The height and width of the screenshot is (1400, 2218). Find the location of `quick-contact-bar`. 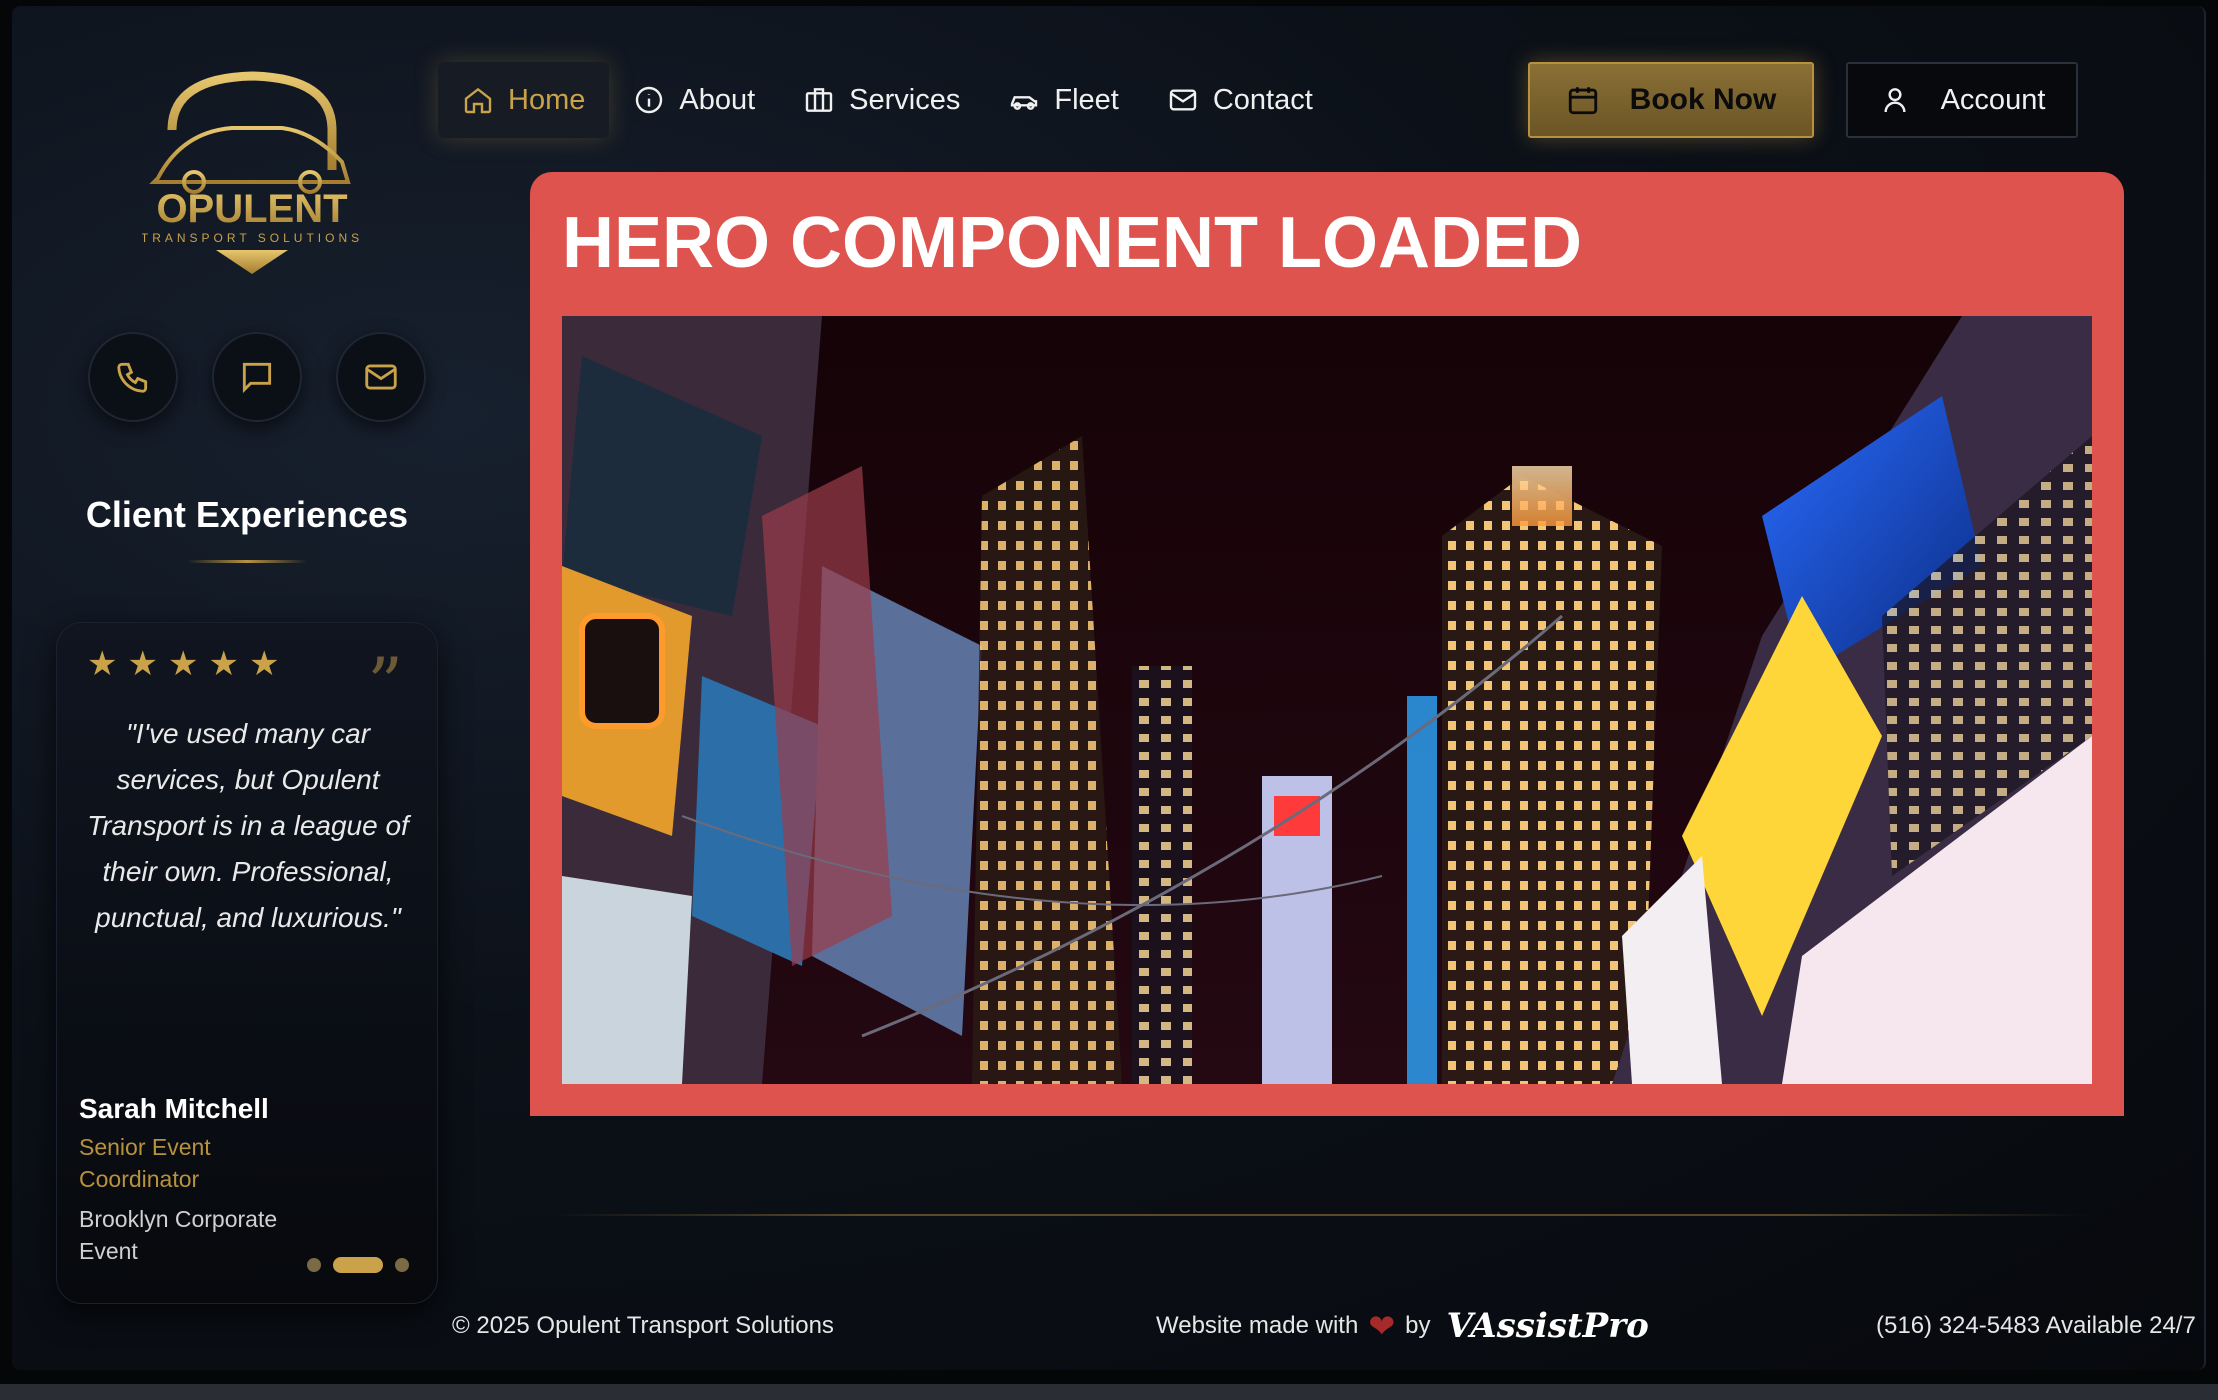

quick-contact-bar is located at coordinates (257, 377).